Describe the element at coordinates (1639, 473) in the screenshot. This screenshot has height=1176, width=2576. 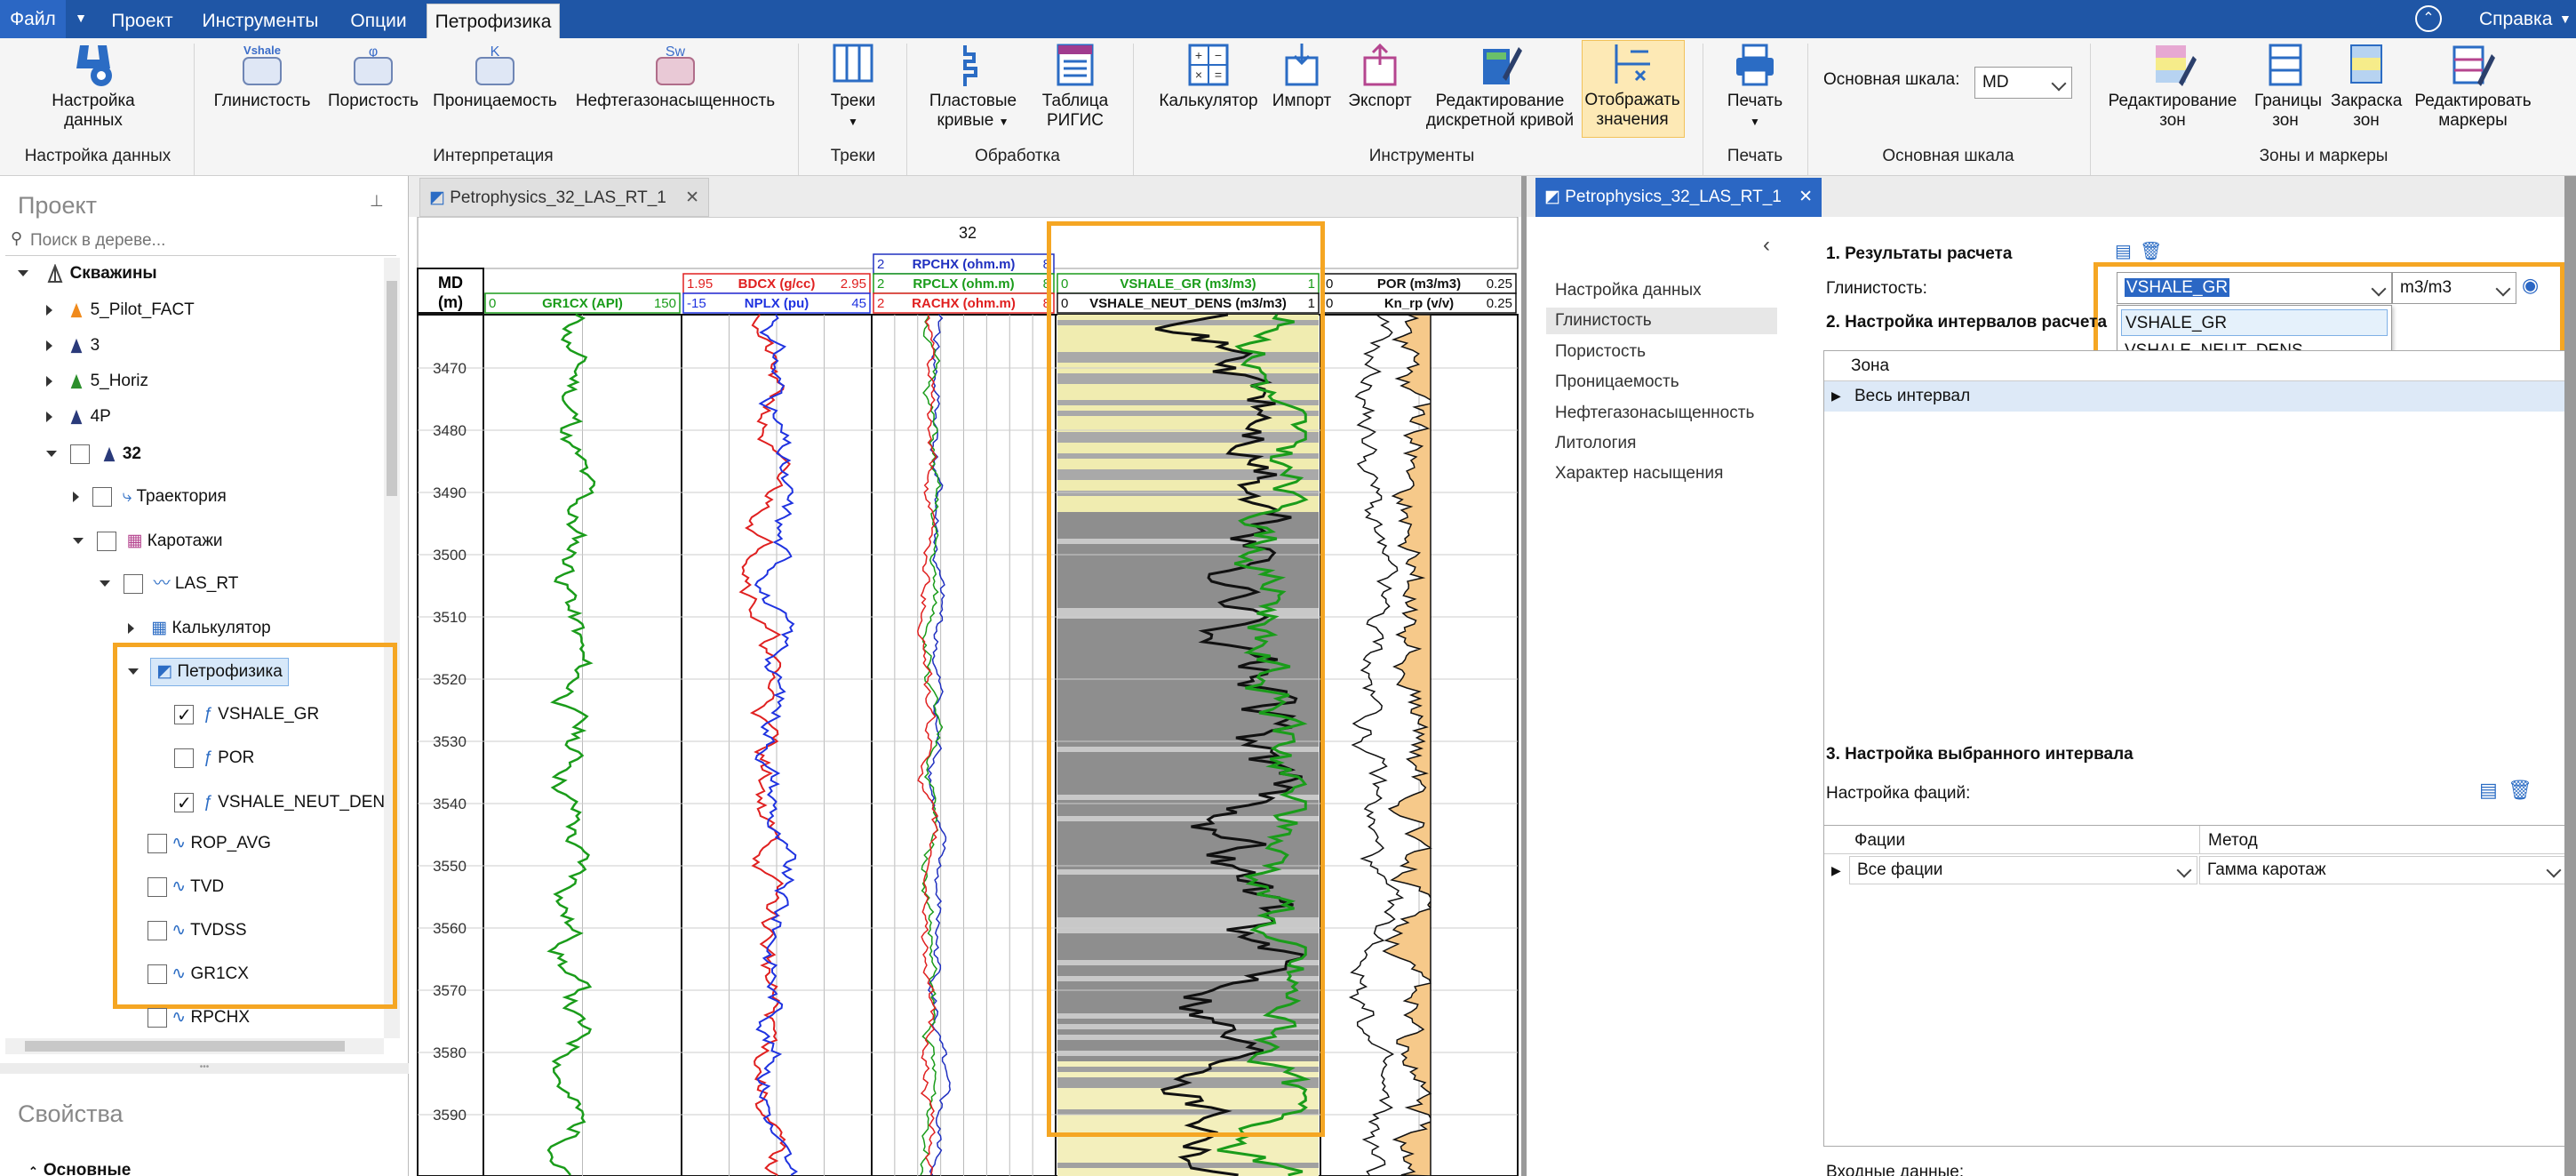
I see `nav-saturation-character: Характер насыщения` at that location.